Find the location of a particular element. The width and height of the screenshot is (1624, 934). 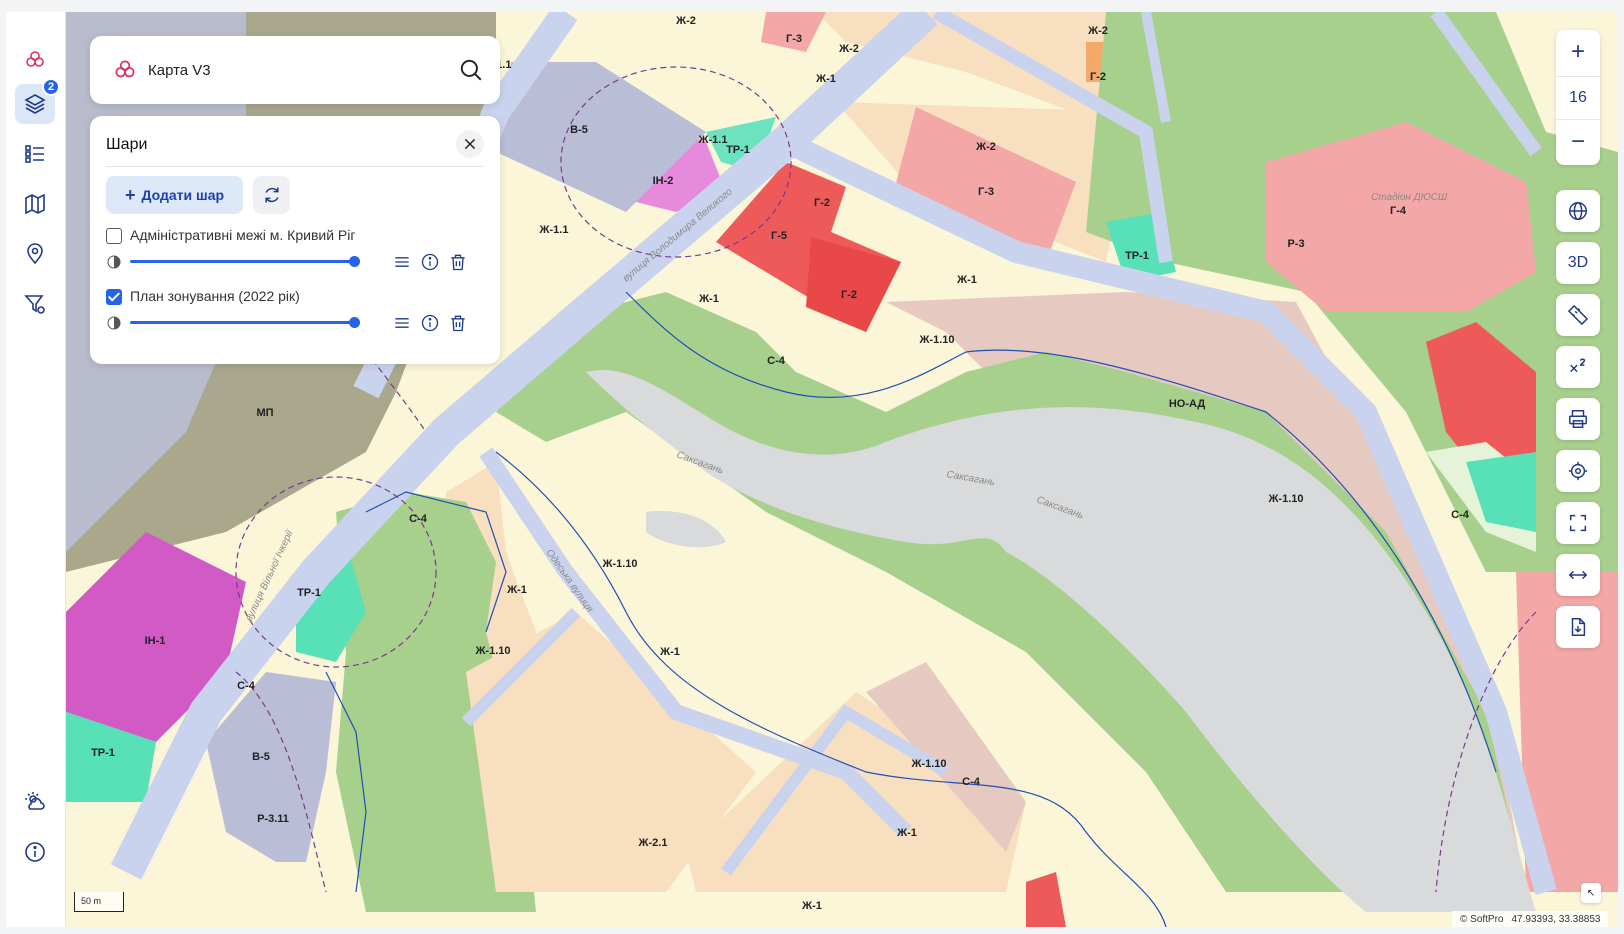

map-icon is located at coordinates (35, 204).